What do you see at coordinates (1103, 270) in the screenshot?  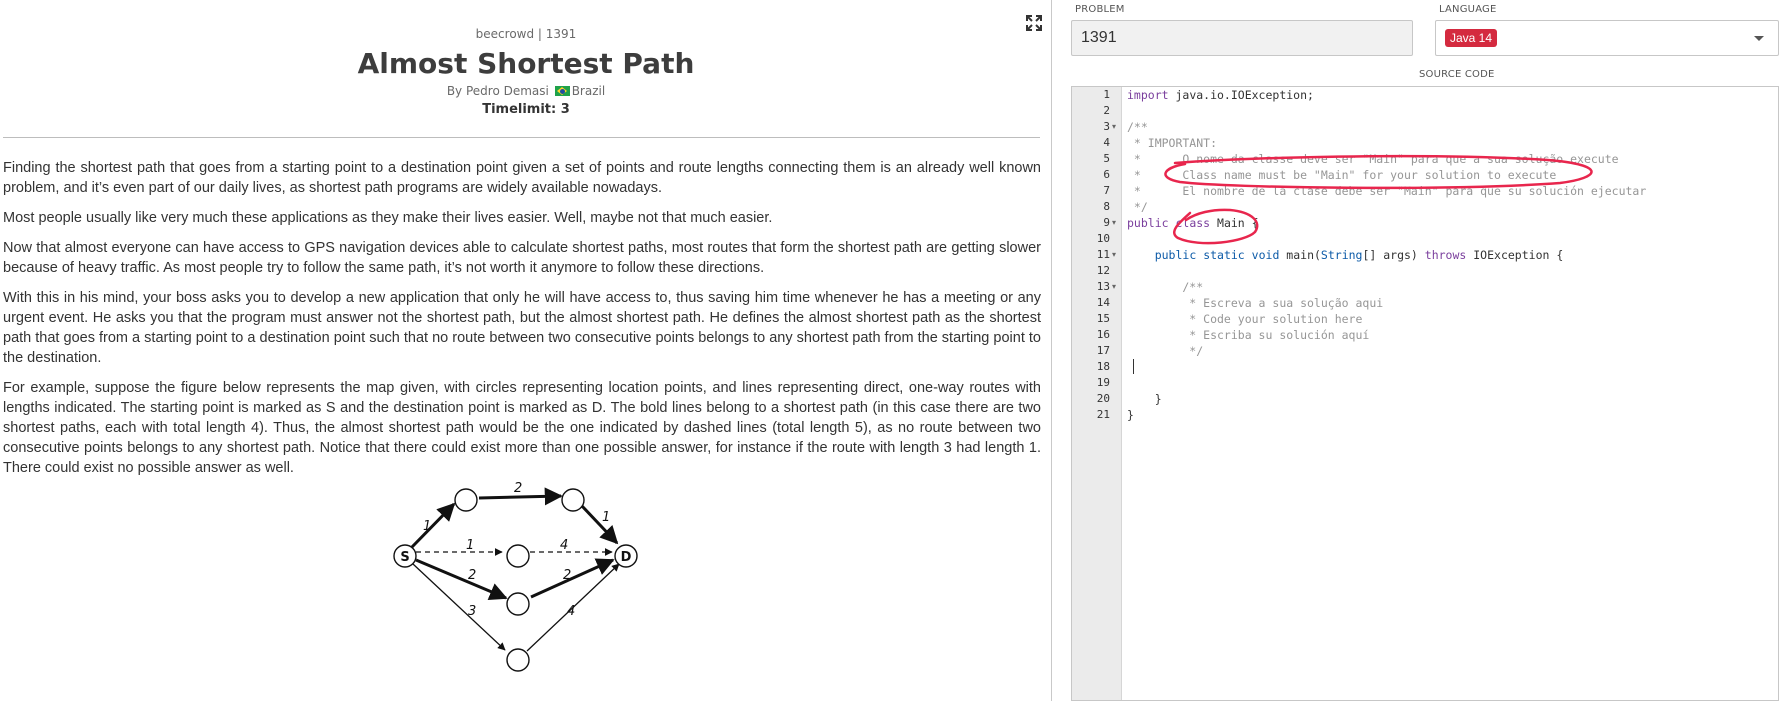 I see `line-number: 12` at bounding box center [1103, 270].